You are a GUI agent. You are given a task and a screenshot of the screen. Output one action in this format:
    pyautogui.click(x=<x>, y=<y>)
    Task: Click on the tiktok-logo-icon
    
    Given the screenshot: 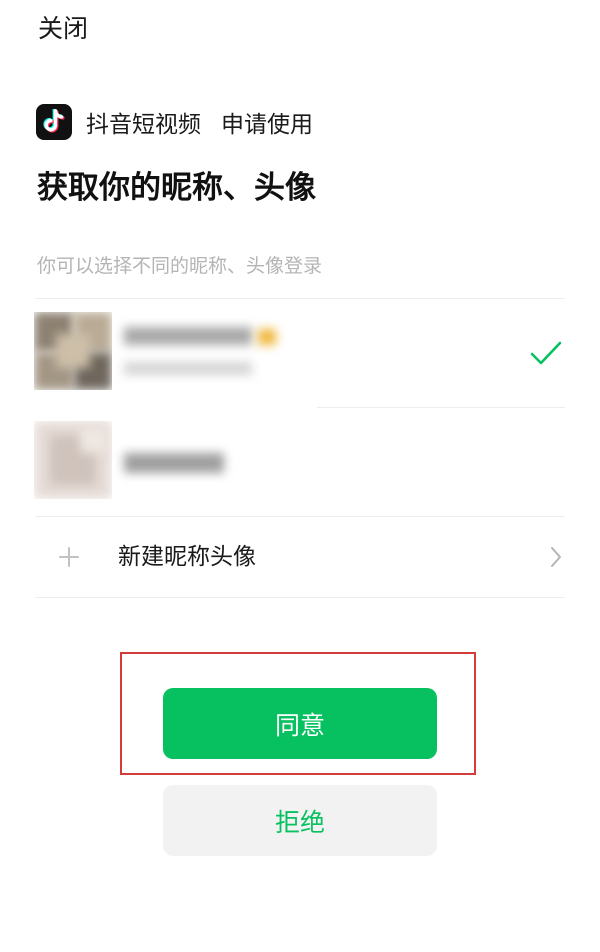 What is the action you would take?
    pyautogui.click(x=54, y=122)
    